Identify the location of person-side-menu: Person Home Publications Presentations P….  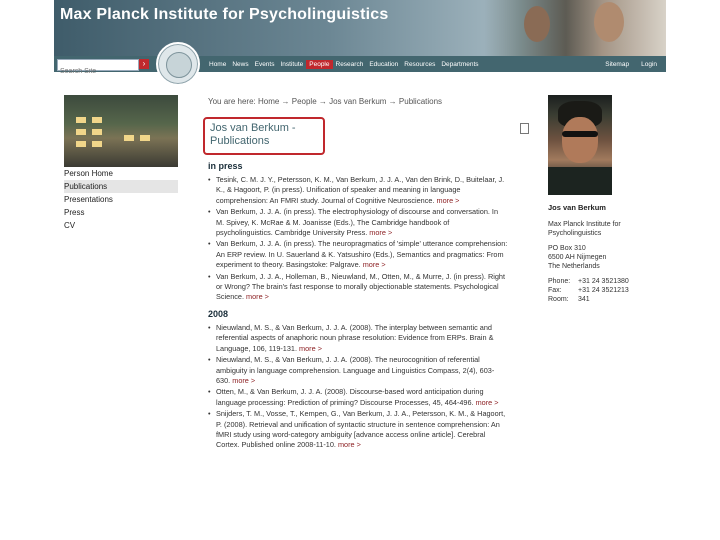
(121, 199).